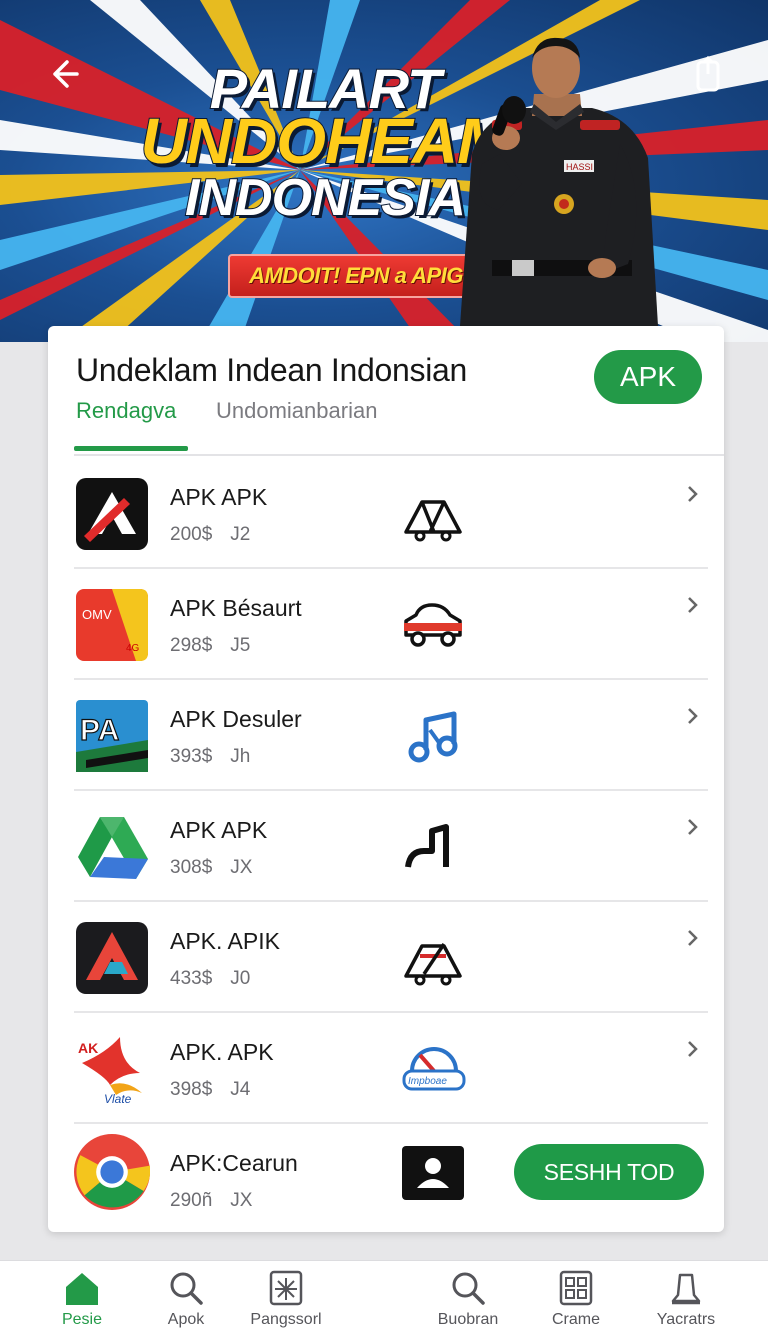  I want to click on list-item: APK APK 200$ J2, so click(391, 513).